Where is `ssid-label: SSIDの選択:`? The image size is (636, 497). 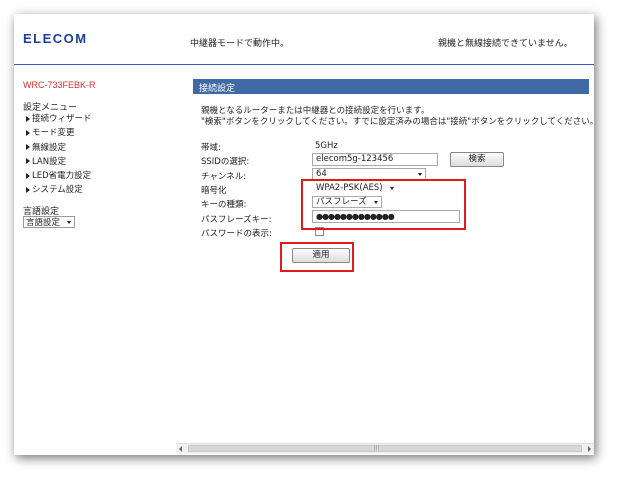 ssid-label: SSIDの選択: is located at coordinates (225, 162).